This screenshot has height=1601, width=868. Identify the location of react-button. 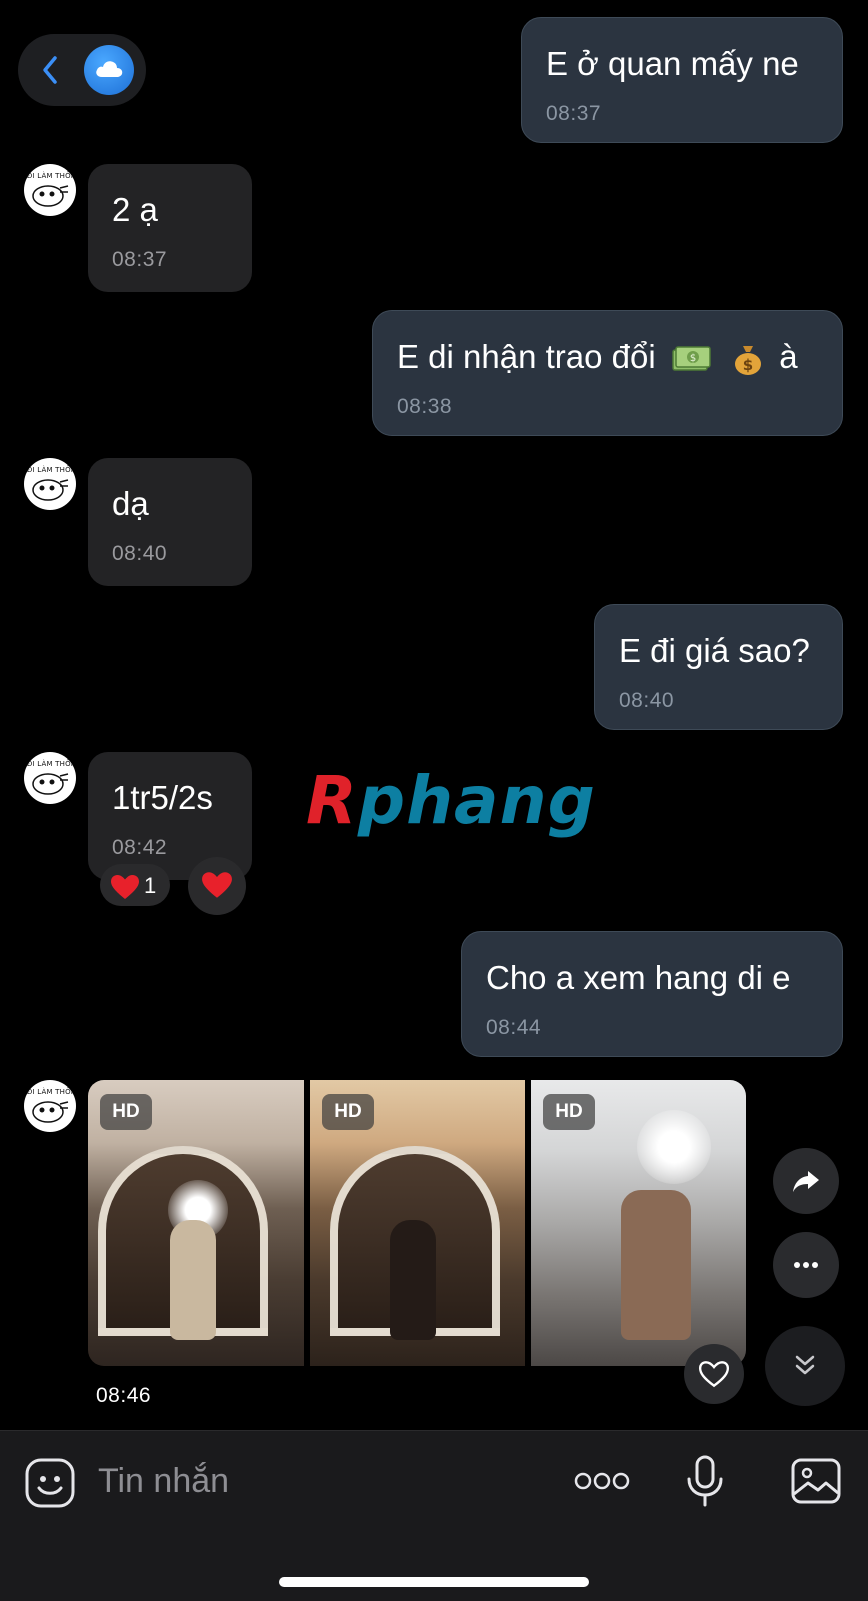
(217, 886).